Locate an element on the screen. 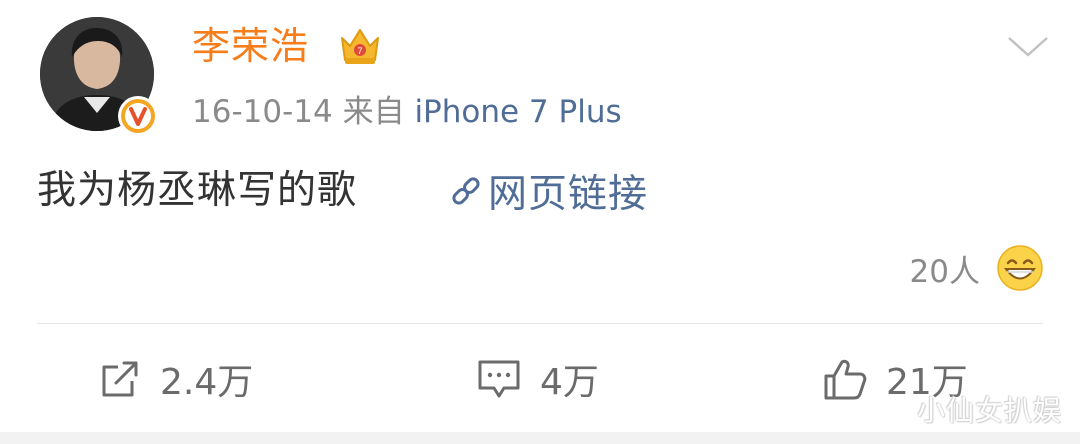 This screenshot has height=444, width=1080. post-source: iPhone 7 Plus is located at coordinates (517, 112).